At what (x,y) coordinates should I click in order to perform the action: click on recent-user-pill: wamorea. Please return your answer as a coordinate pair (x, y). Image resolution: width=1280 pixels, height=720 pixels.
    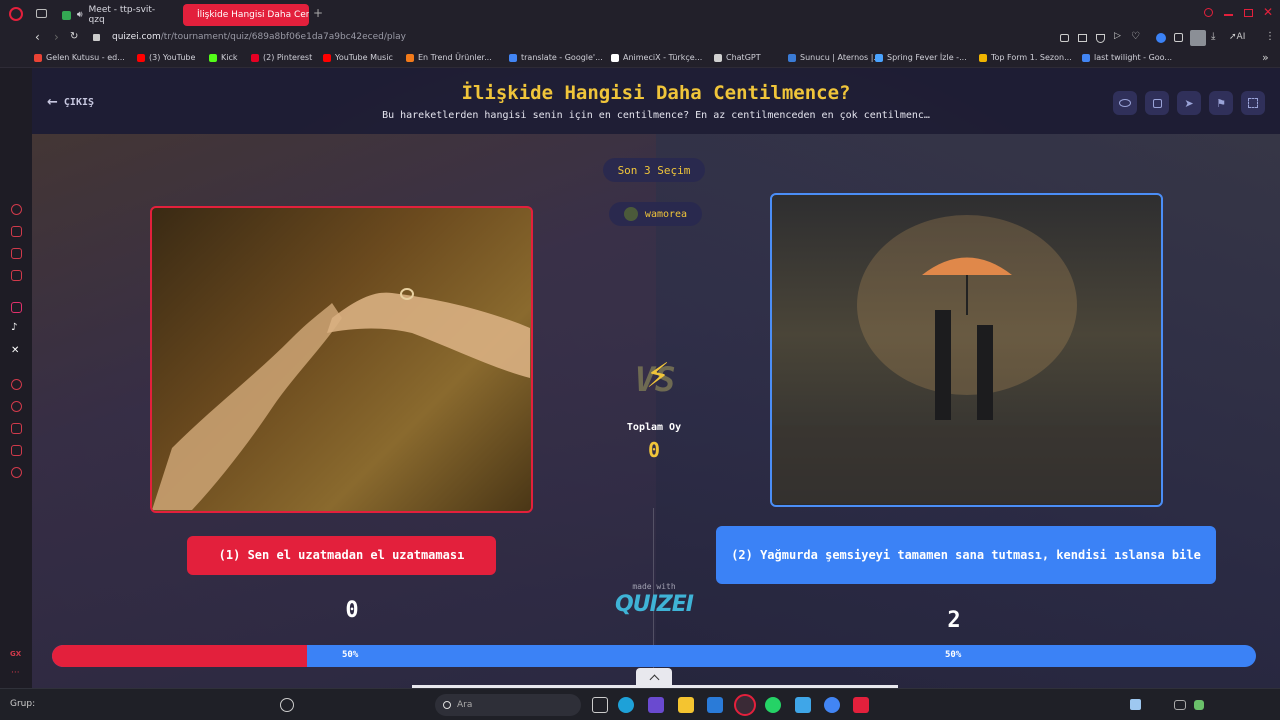
    Looking at the image, I should click on (655, 214).